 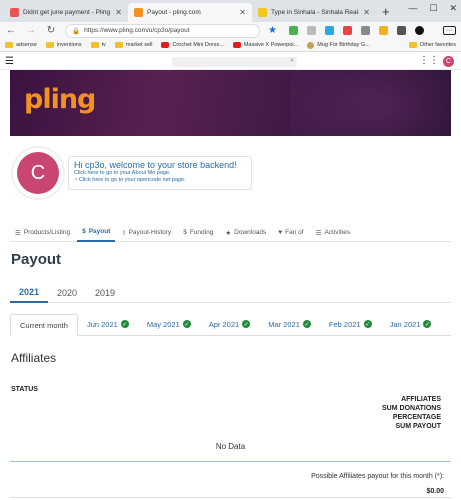 What do you see at coordinates (99, 231) in the screenshot?
I see `tab-label: Payout` at bounding box center [99, 231].